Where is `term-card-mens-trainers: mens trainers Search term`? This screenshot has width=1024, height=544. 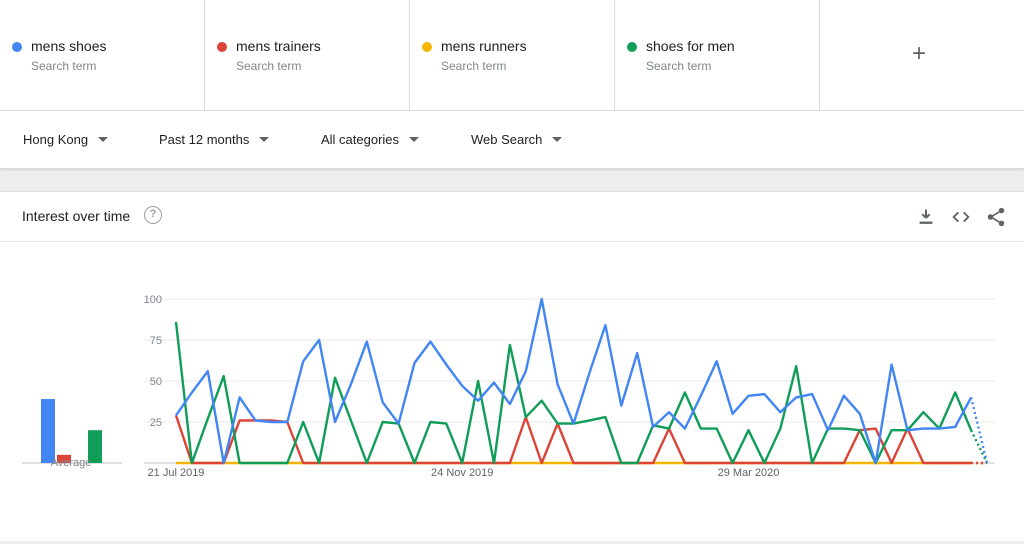
term-card-mens-trainers: mens trainers Search term is located at coordinates (307, 55).